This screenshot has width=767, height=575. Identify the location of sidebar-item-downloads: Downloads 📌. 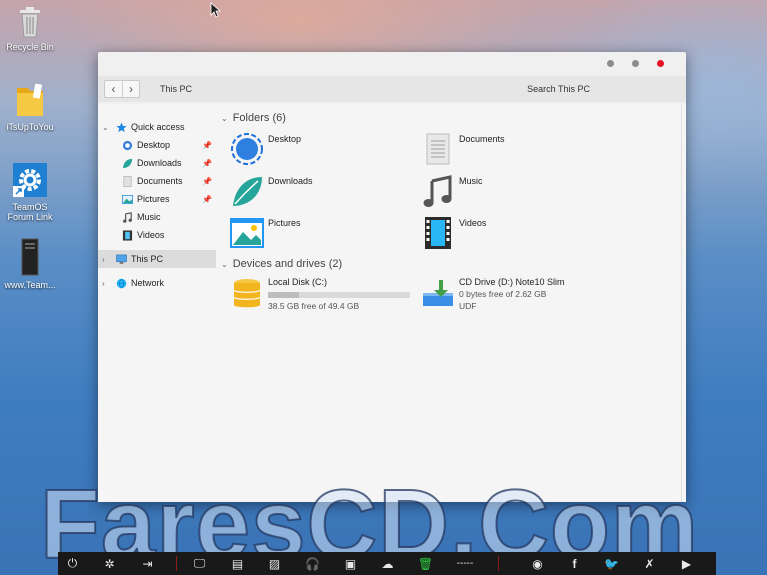
(157, 163).